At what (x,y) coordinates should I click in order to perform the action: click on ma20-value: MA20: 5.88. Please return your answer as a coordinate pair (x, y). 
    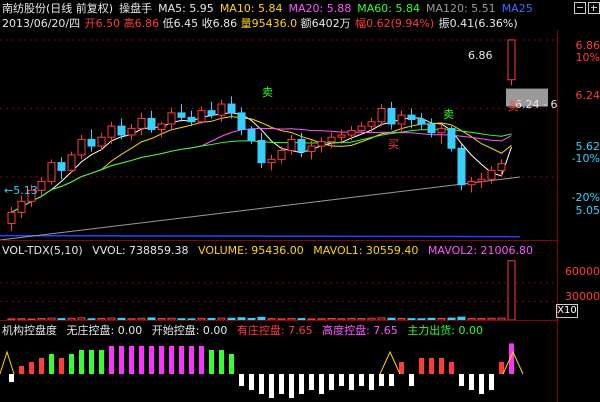
    Looking at the image, I should click on (320, 8).